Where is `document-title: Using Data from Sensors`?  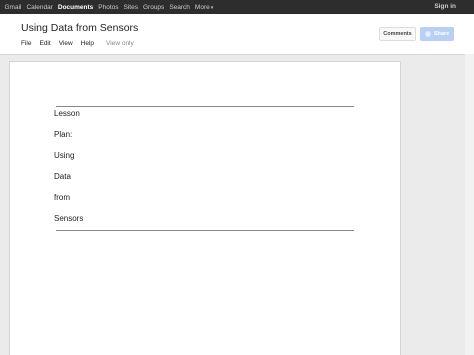
document-title: Using Data from Sensors is located at coordinates (80, 28).